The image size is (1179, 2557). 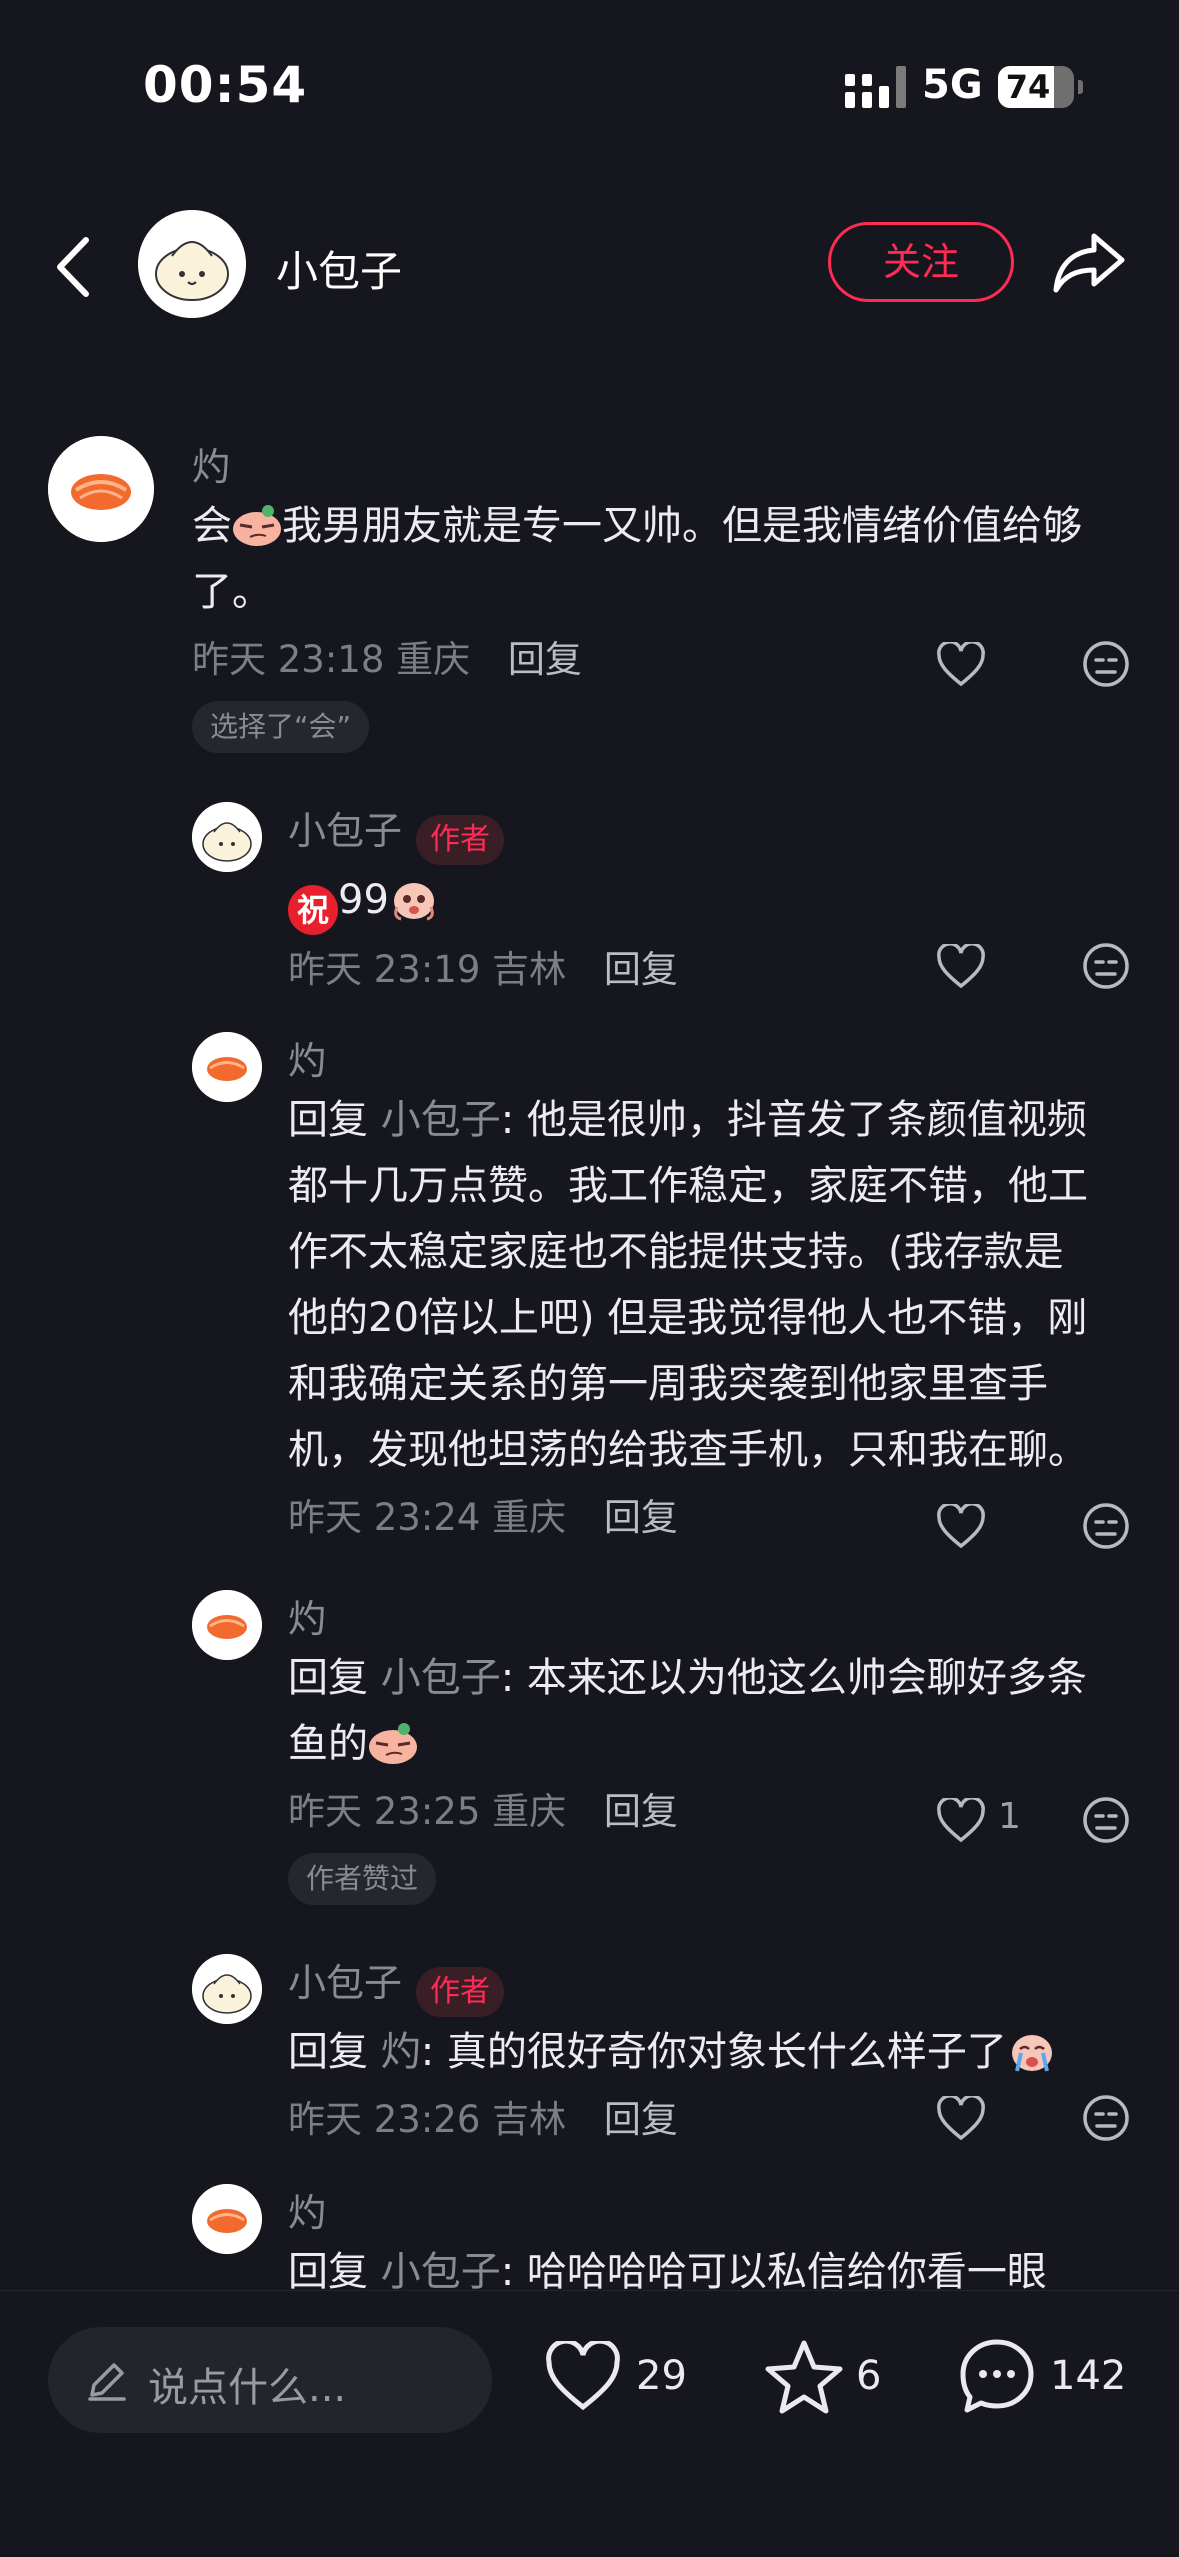 What do you see at coordinates (667, 2269) in the screenshot?
I see `comment-text: 回复 小包子: 哈哈哈哈可以私信给你看一眼` at bounding box center [667, 2269].